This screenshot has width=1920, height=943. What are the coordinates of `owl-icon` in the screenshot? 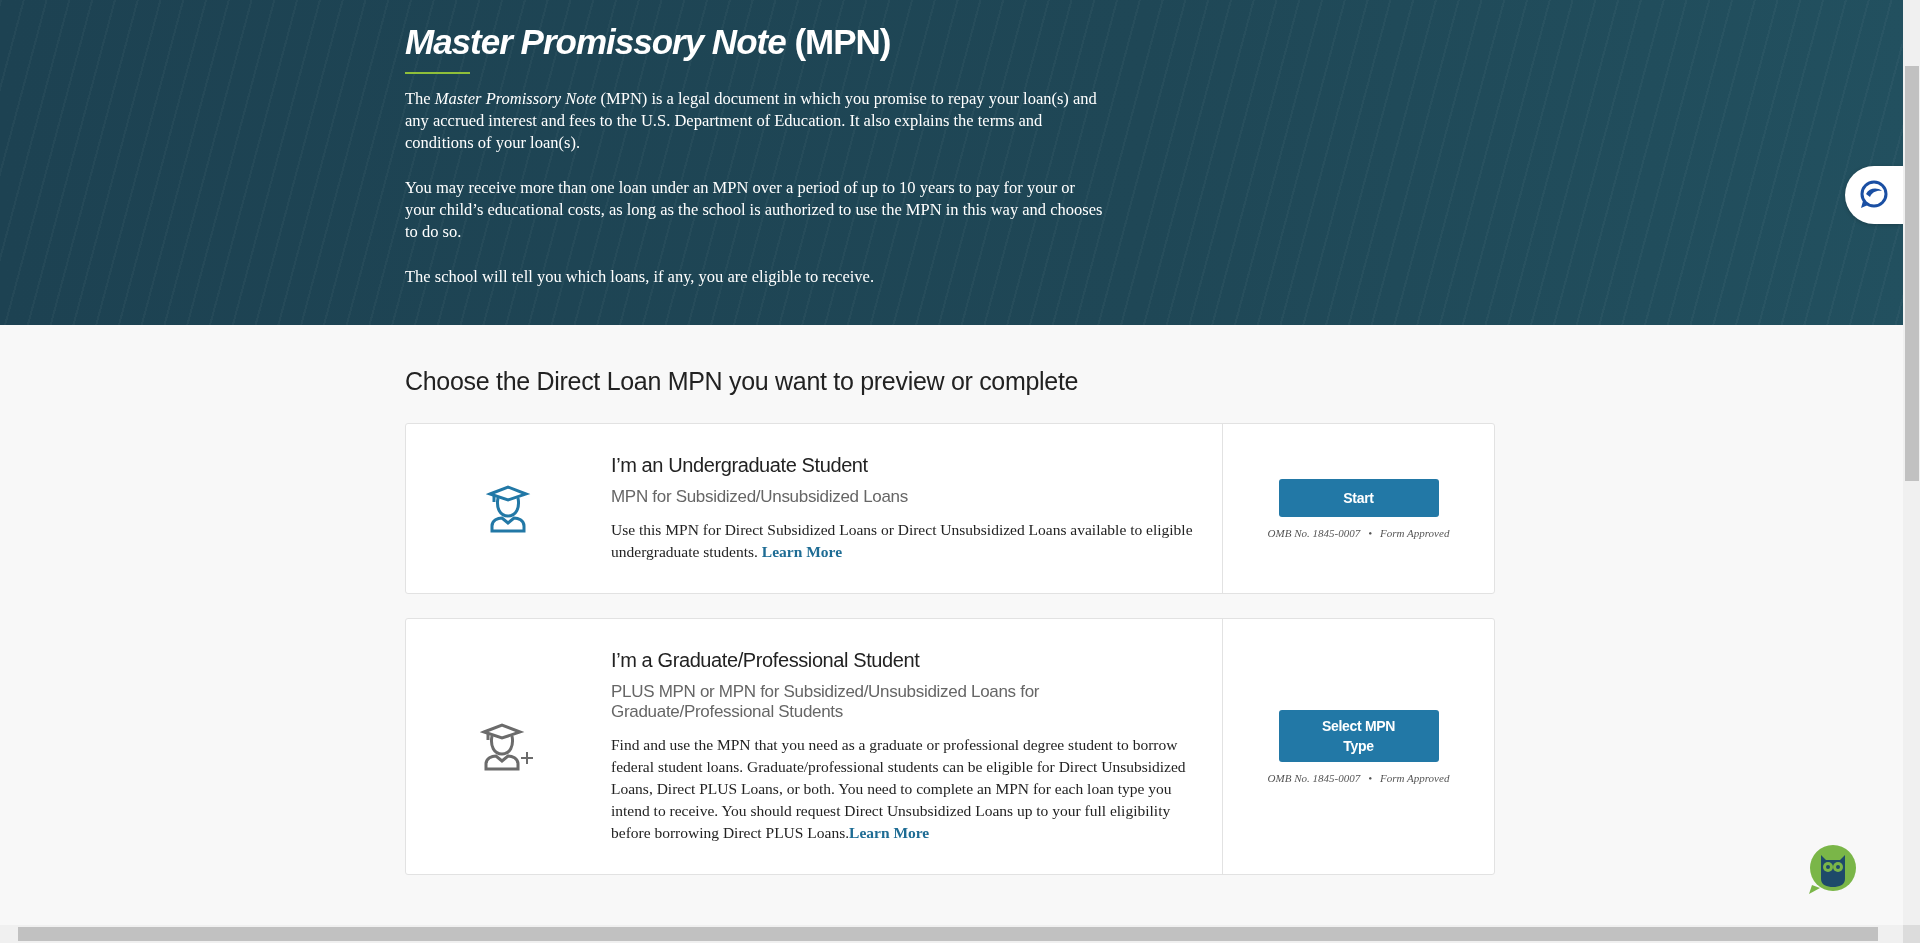 It's located at (1832, 869).